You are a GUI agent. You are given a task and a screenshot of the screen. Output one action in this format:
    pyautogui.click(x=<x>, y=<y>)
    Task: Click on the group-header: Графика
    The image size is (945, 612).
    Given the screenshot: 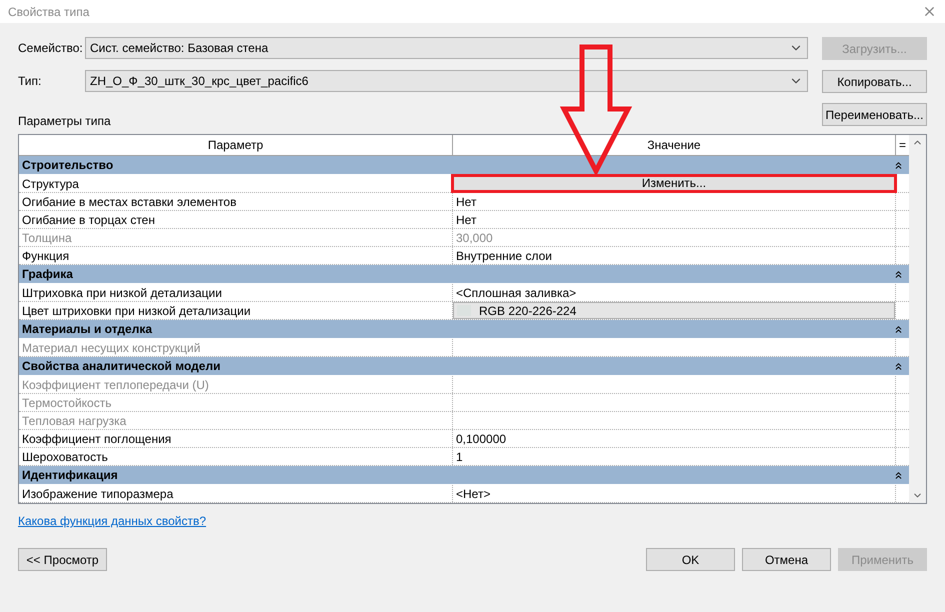 What is the action you would take?
    pyautogui.click(x=464, y=274)
    